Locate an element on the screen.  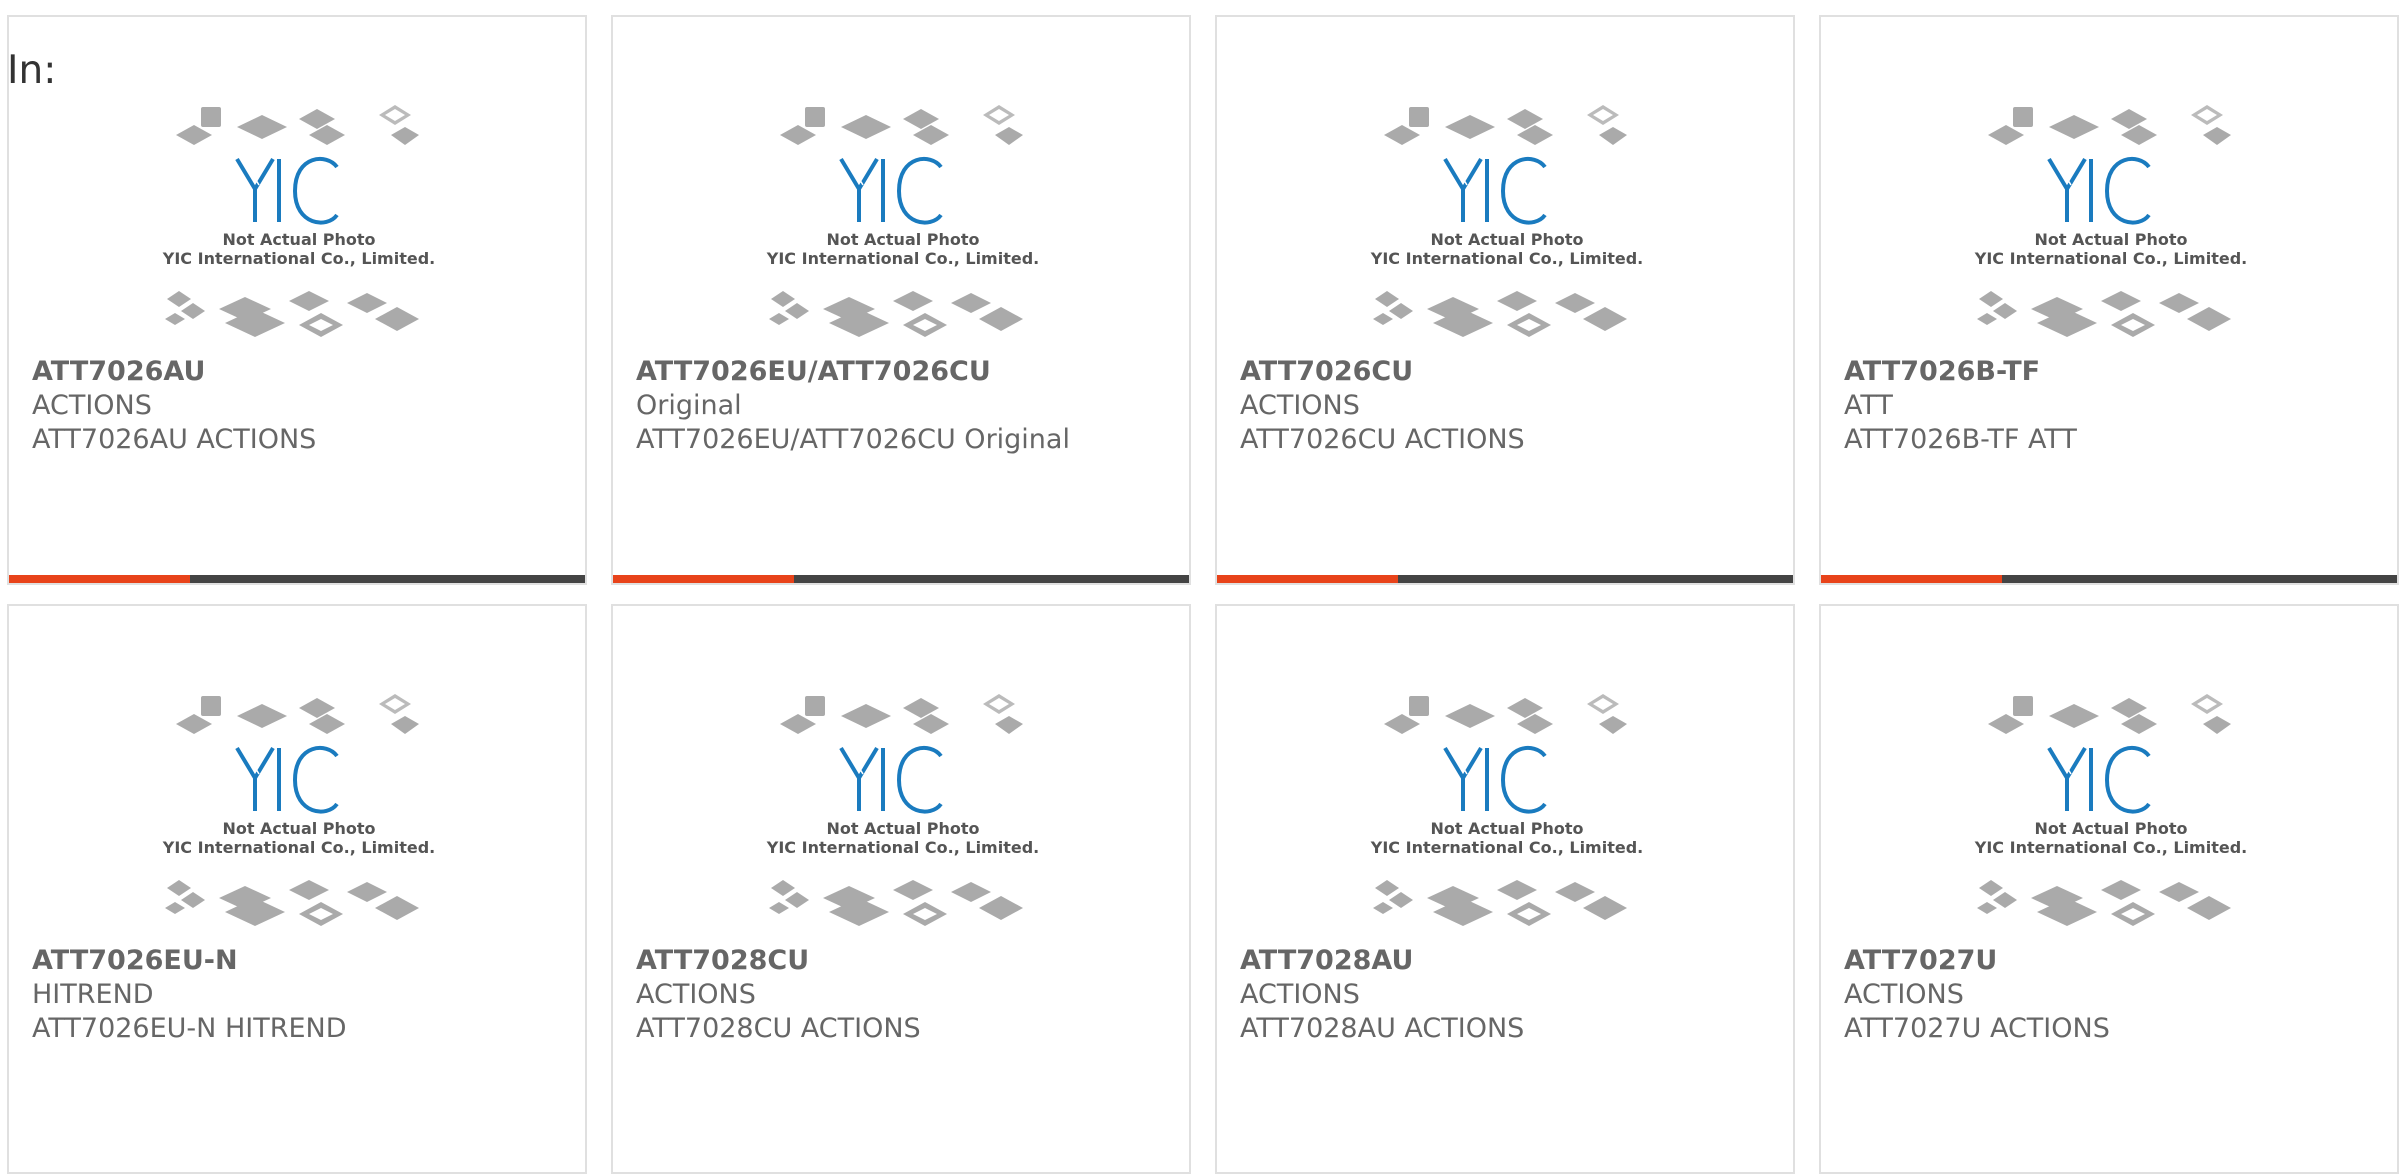
brand-name: ATT is located at coordinates (1868, 405).